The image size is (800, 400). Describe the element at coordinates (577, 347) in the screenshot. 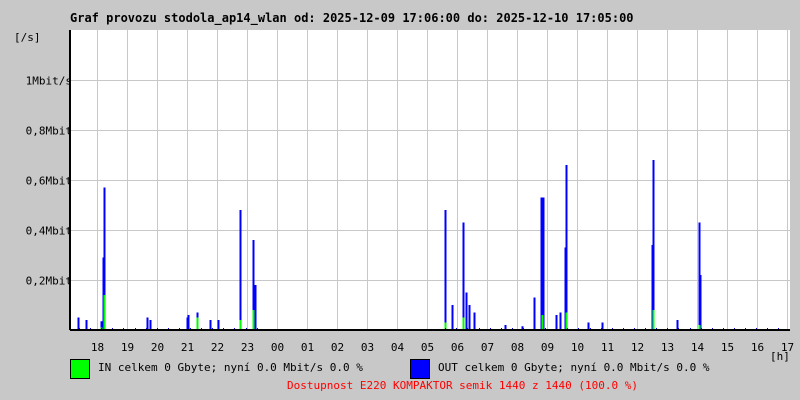

I see `x-tick-label: 10` at that location.